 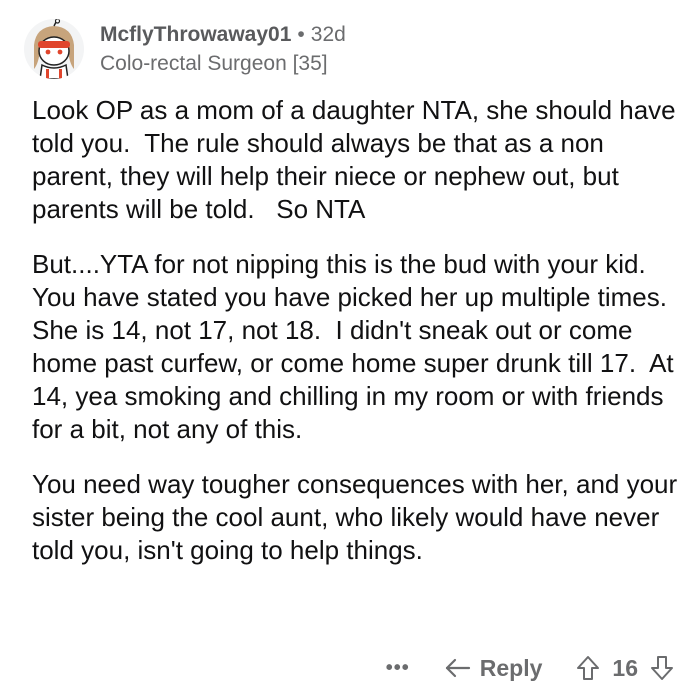 I want to click on comment-age: 32d, so click(x=328, y=34).